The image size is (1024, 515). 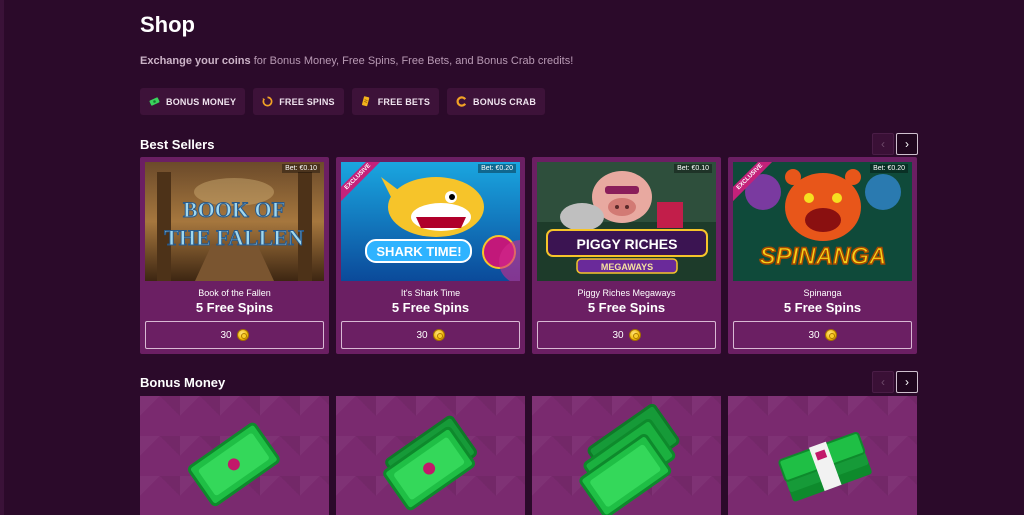 I want to click on best-sellers-nav: ‹ ›, so click(x=895, y=144).